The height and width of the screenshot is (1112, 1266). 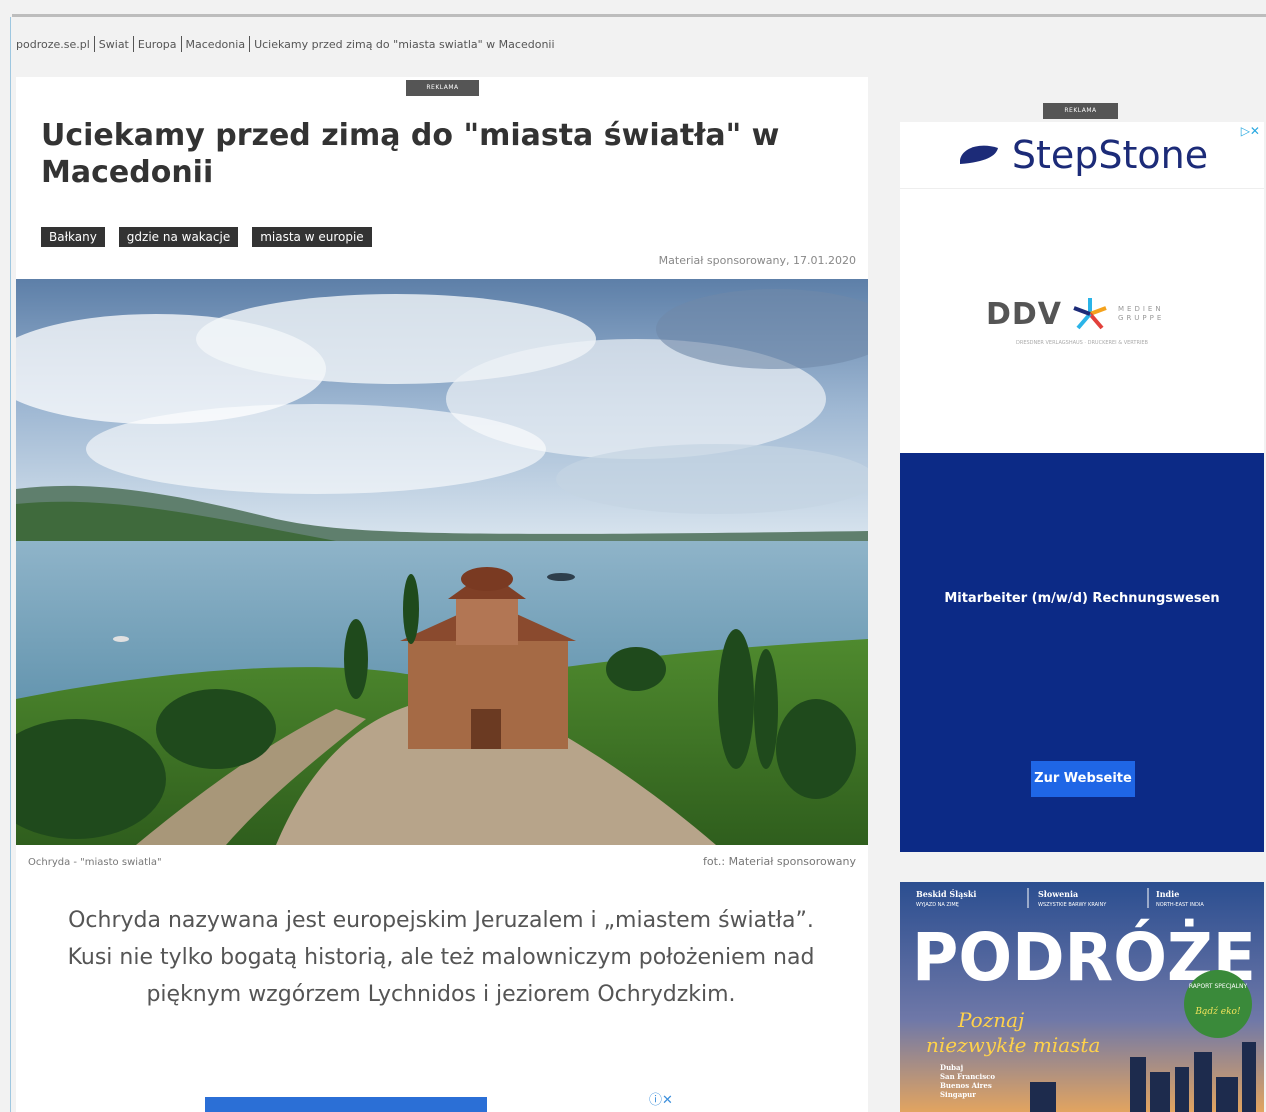 What do you see at coordinates (1082, 598) in the screenshot?
I see `job-title: Mitarbeiter (m/w/d) Rechnungswesen` at bounding box center [1082, 598].